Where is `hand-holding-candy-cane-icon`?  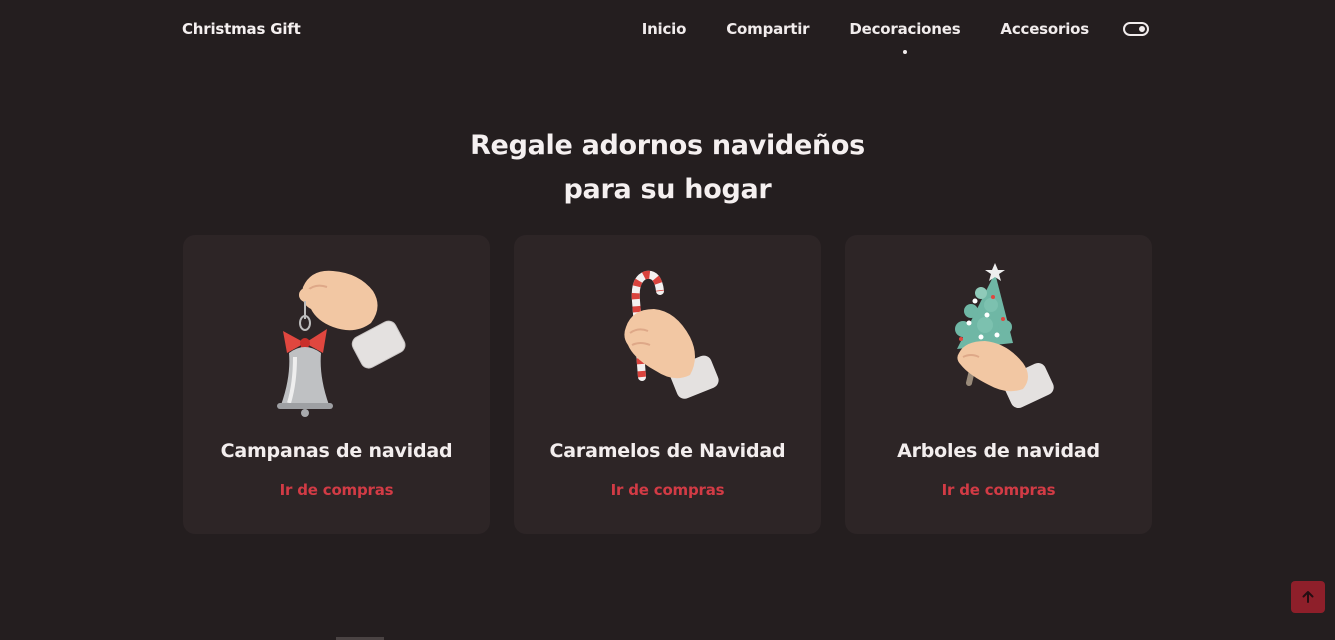
hand-holding-candy-cane-icon is located at coordinates (671, 334).